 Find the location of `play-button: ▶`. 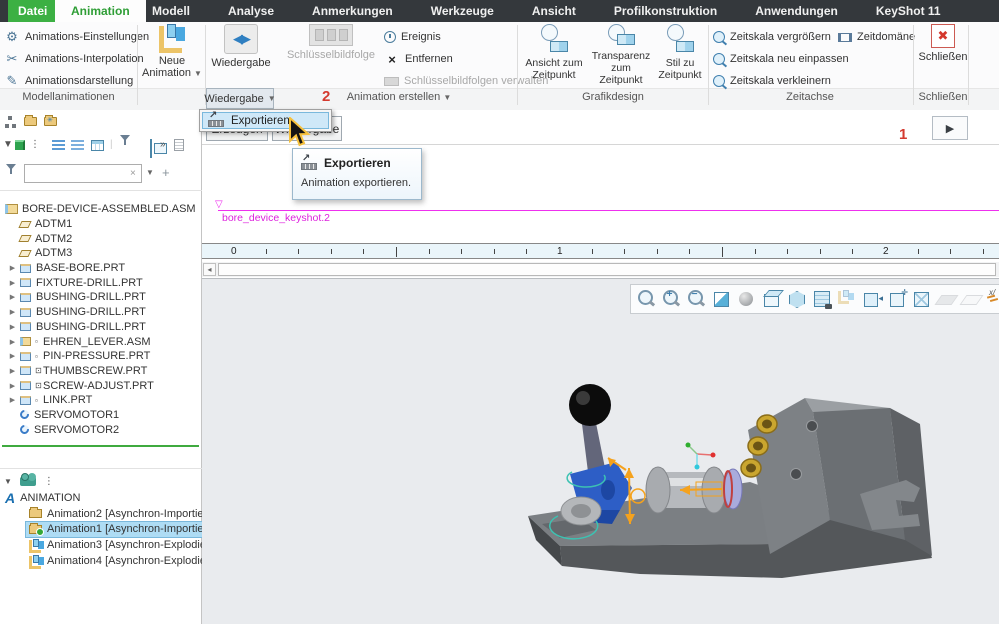

play-button: ▶ is located at coordinates (950, 128).